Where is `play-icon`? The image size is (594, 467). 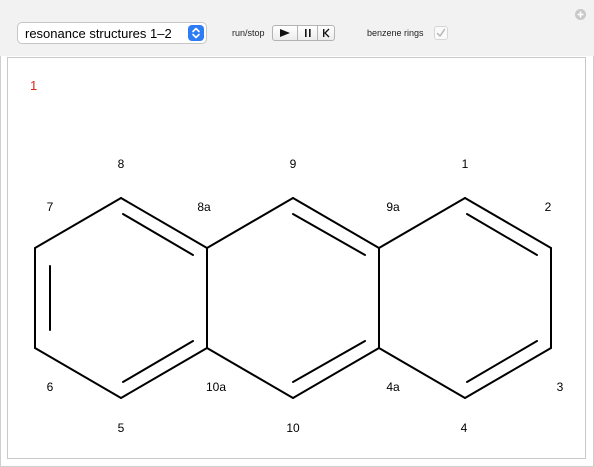
play-icon is located at coordinates (285, 33).